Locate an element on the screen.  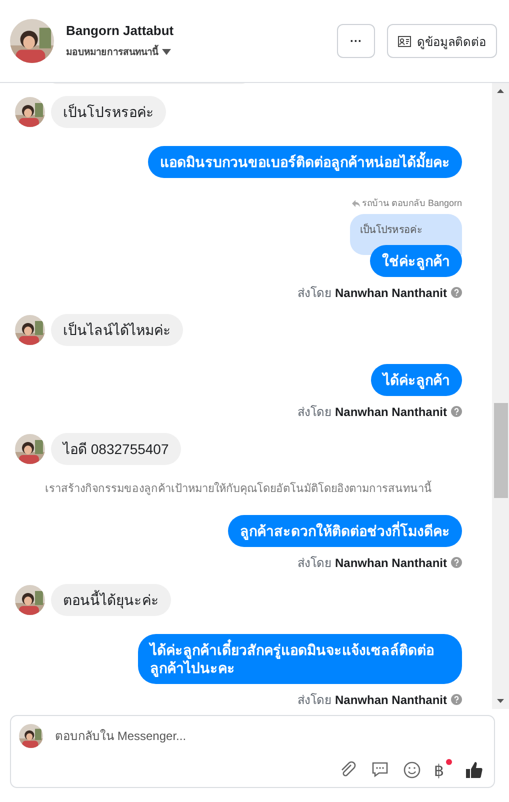
message-bubble: ไอดี 0832755407 is located at coordinates (116, 449).